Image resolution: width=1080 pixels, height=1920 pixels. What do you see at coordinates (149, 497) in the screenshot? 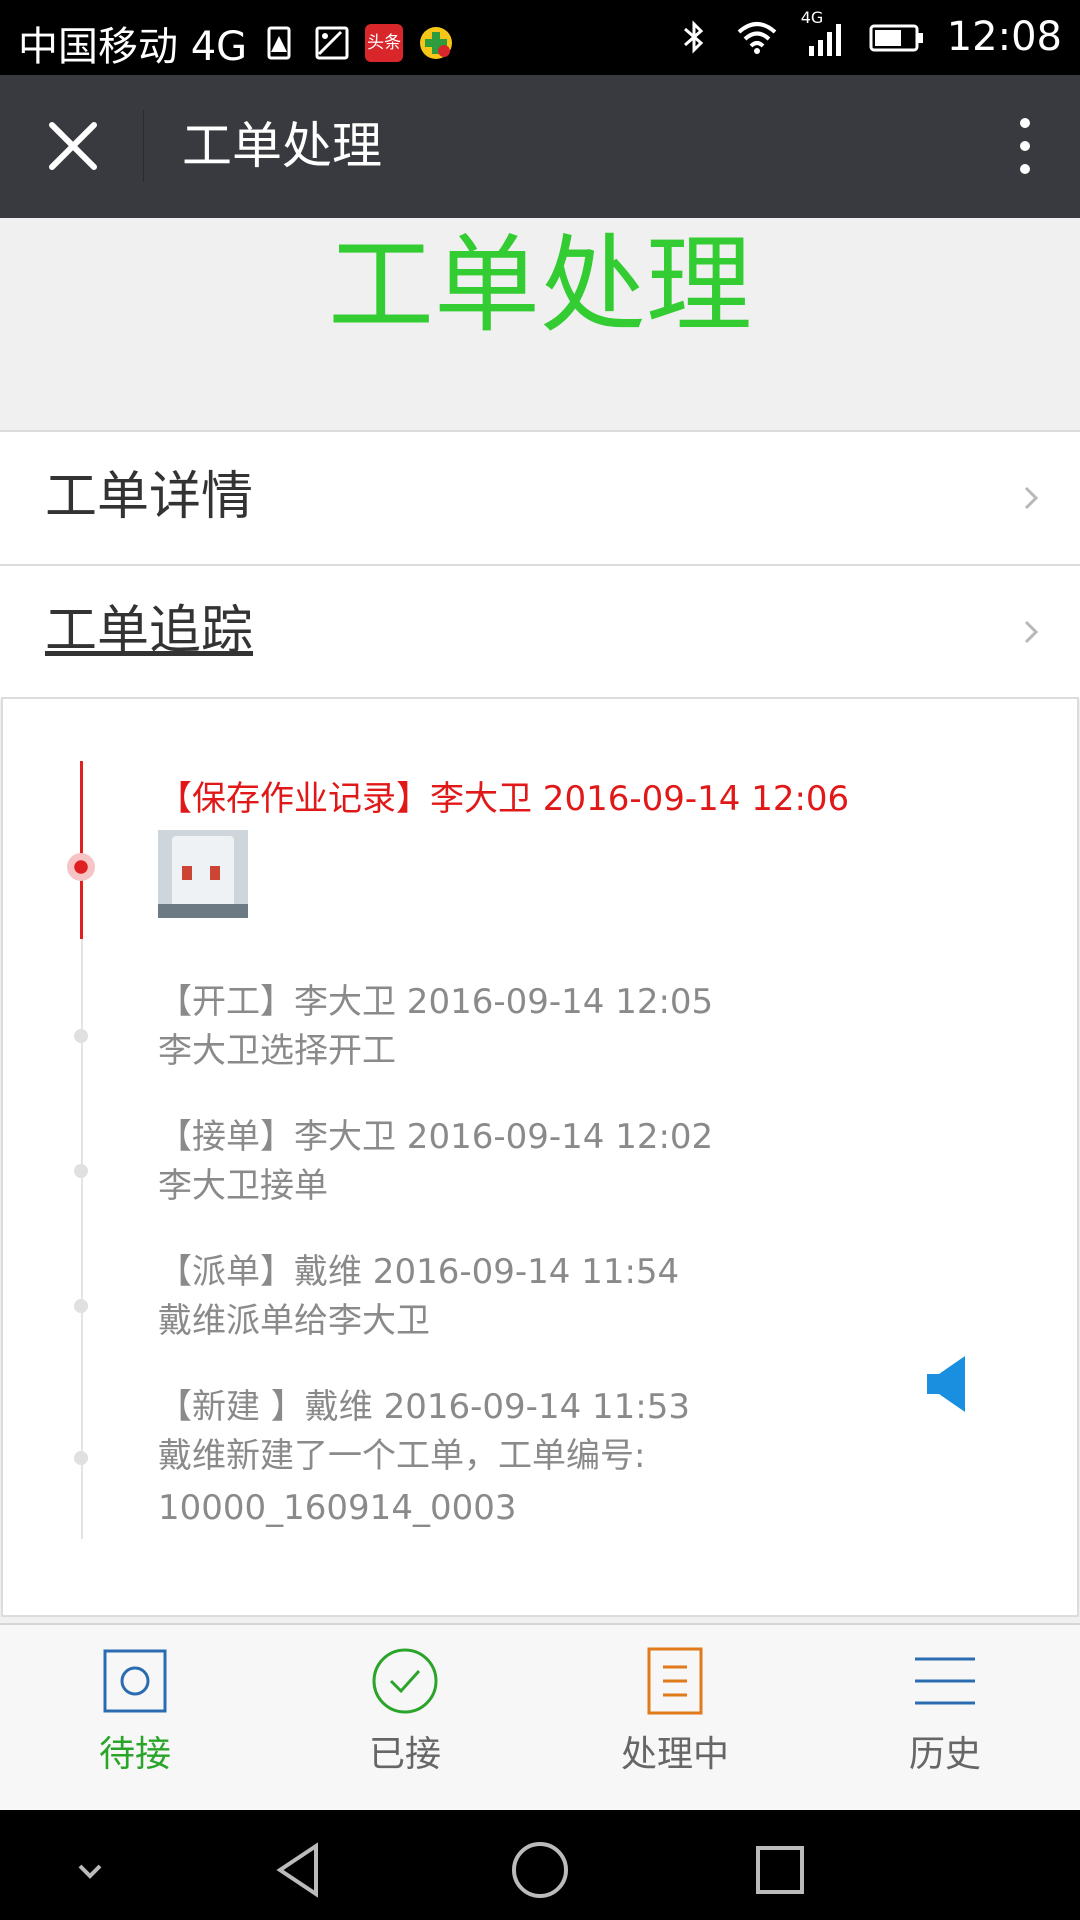
I see `menu-item-label: 工单详情` at bounding box center [149, 497].